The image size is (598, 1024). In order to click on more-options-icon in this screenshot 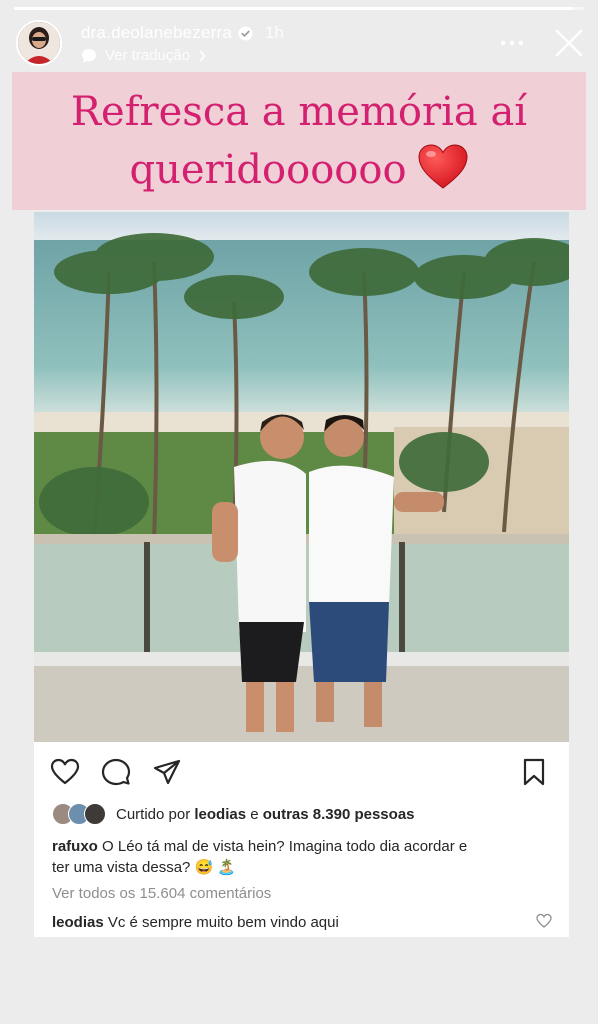, I will do `click(512, 43)`.